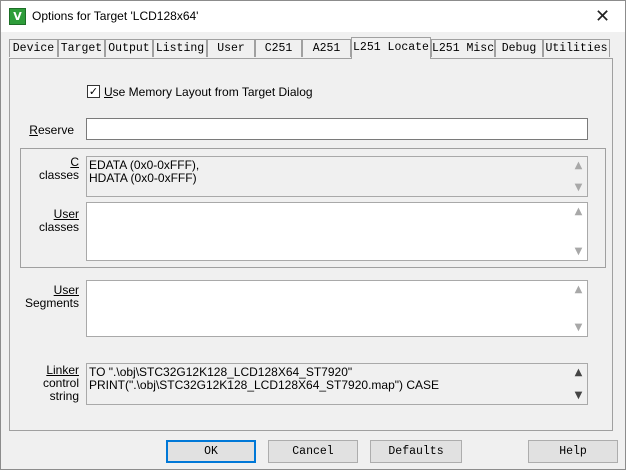  Describe the element at coordinates (578, 308) in the screenshot. I see `user-segments-scrollbar: ▲ ▼` at that location.